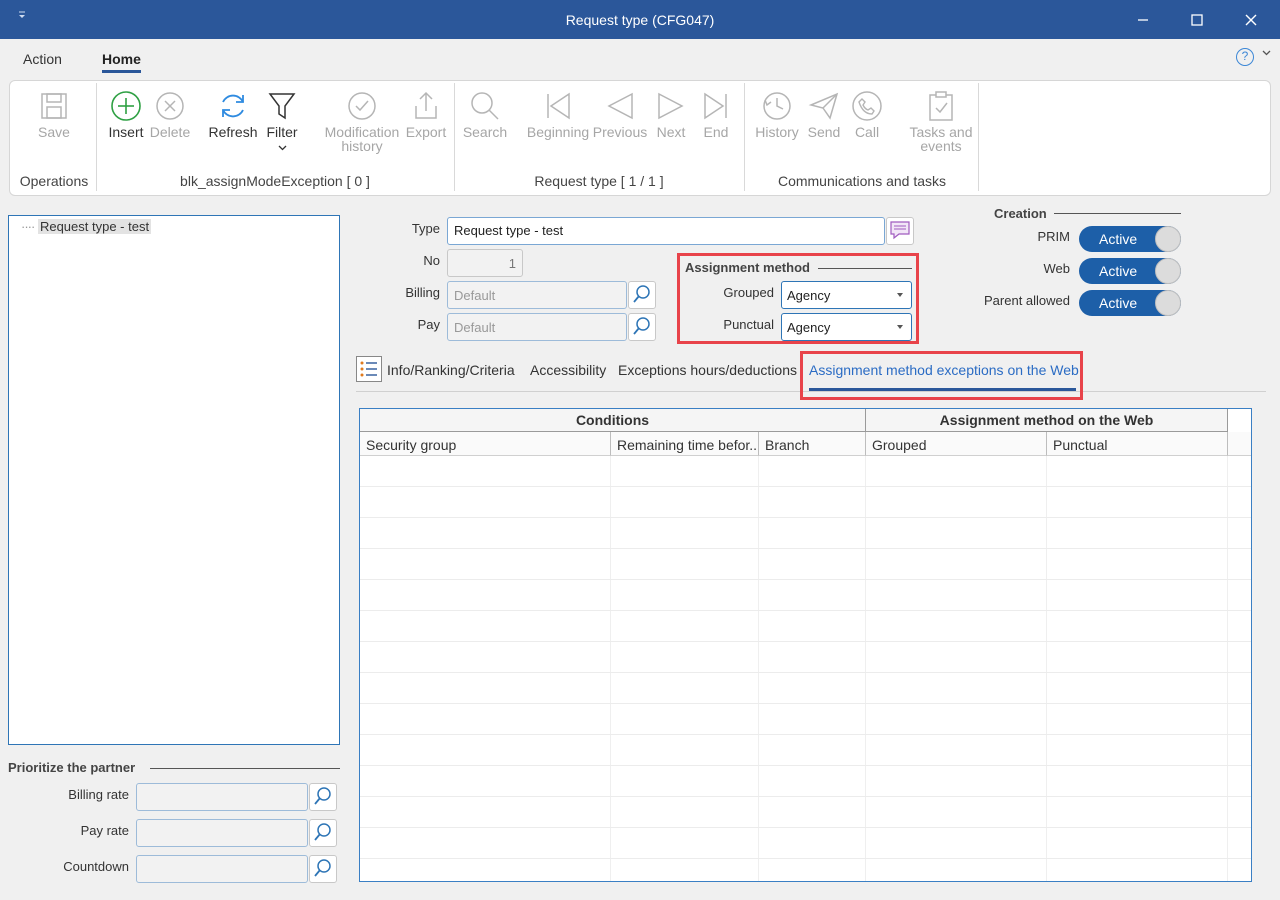 This screenshot has height=900, width=1280. I want to click on window-title: Request type (CFG047), so click(640, 20).